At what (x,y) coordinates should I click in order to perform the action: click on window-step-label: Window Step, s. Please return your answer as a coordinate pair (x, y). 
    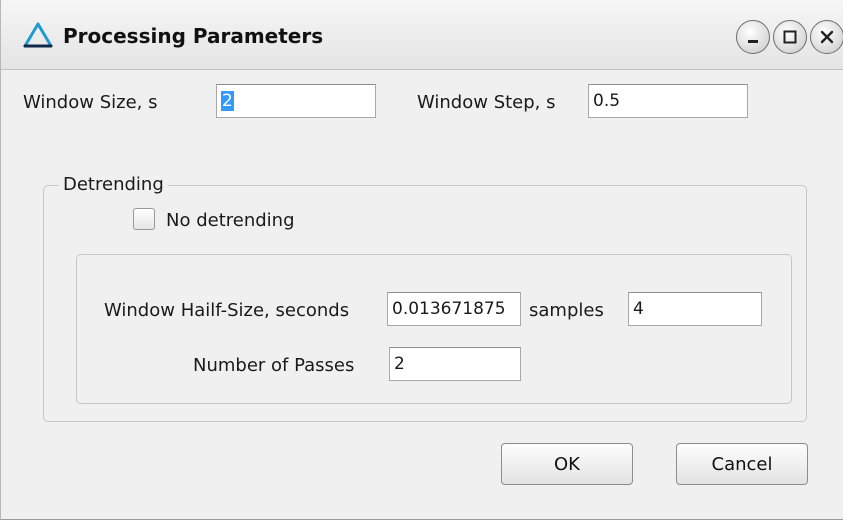
    Looking at the image, I should click on (486, 102).